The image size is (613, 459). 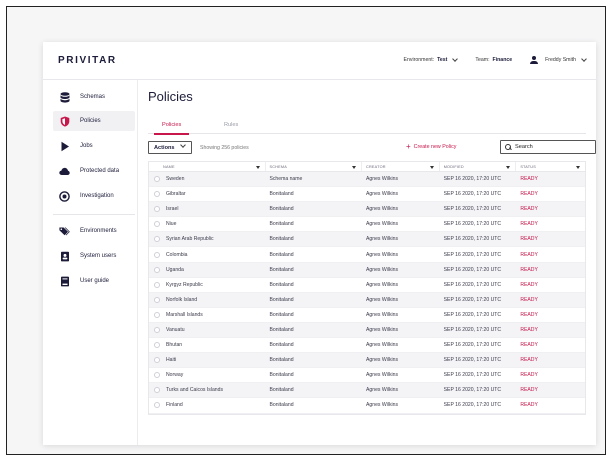 What do you see at coordinates (94, 256) in the screenshot?
I see `sidebar-item-system-users: System users` at bounding box center [94, 256].